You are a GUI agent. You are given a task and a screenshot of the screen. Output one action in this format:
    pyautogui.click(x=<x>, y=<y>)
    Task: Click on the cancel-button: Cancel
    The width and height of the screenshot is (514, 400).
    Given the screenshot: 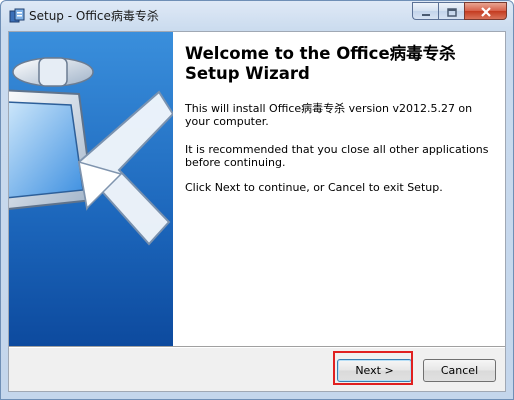 What is the action you would take?
    pyautogui.click(x=459, y=370)
    